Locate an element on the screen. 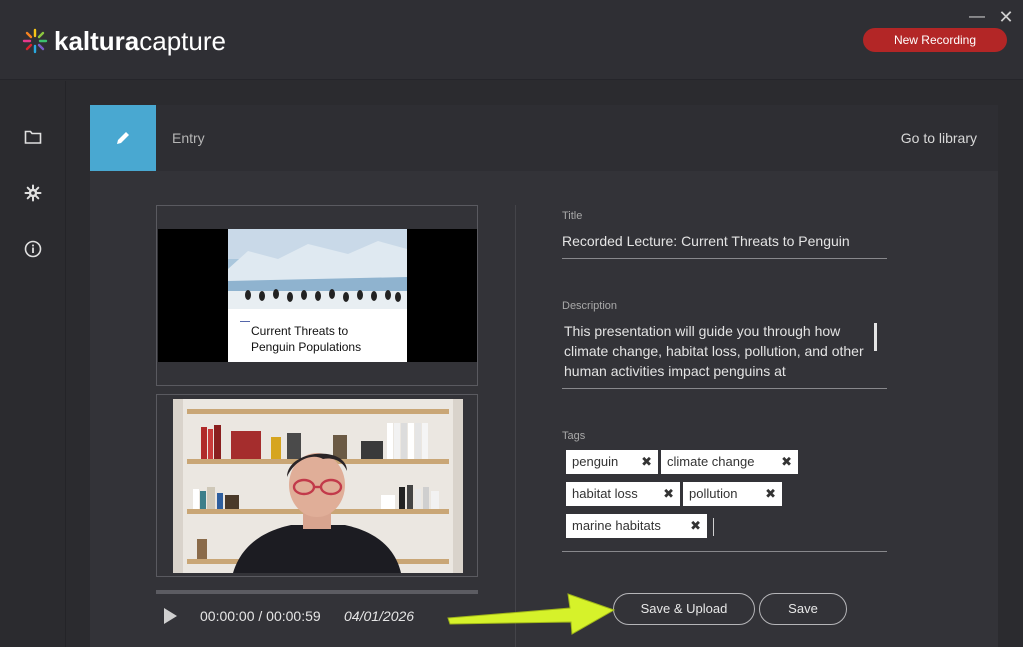 The width and height of the screenshot is (1023, 647). slide-title-line1: Current Threats to is located at coordinates (300, 331).